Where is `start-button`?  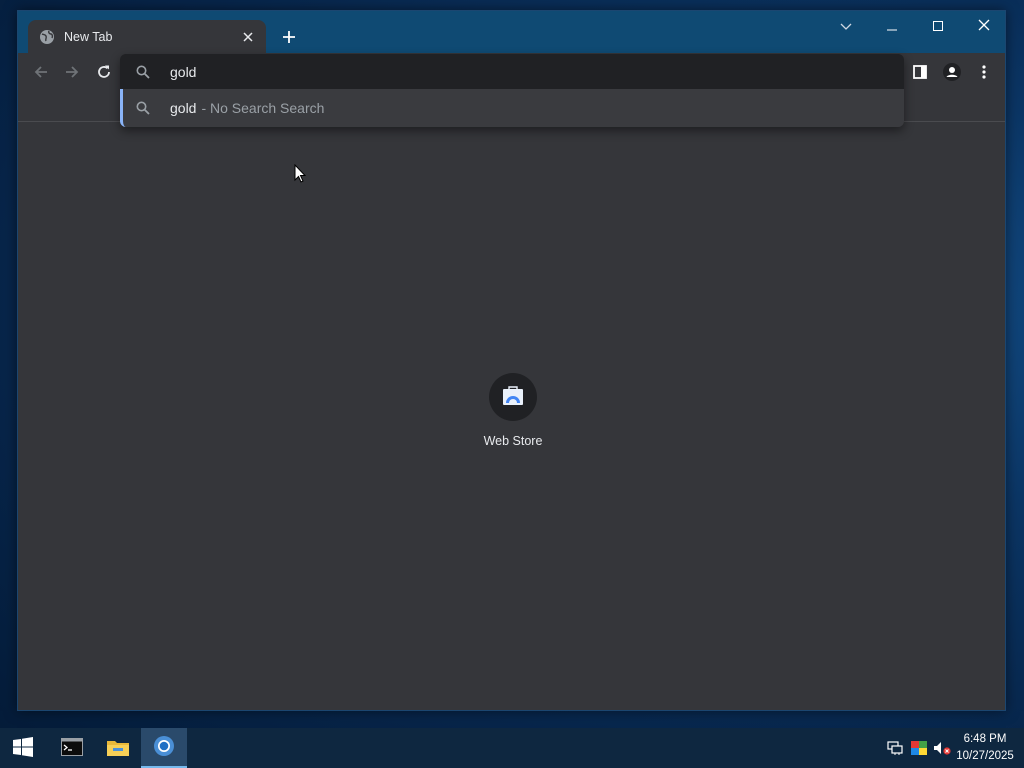
start-button is located at coordinates (23, 748).